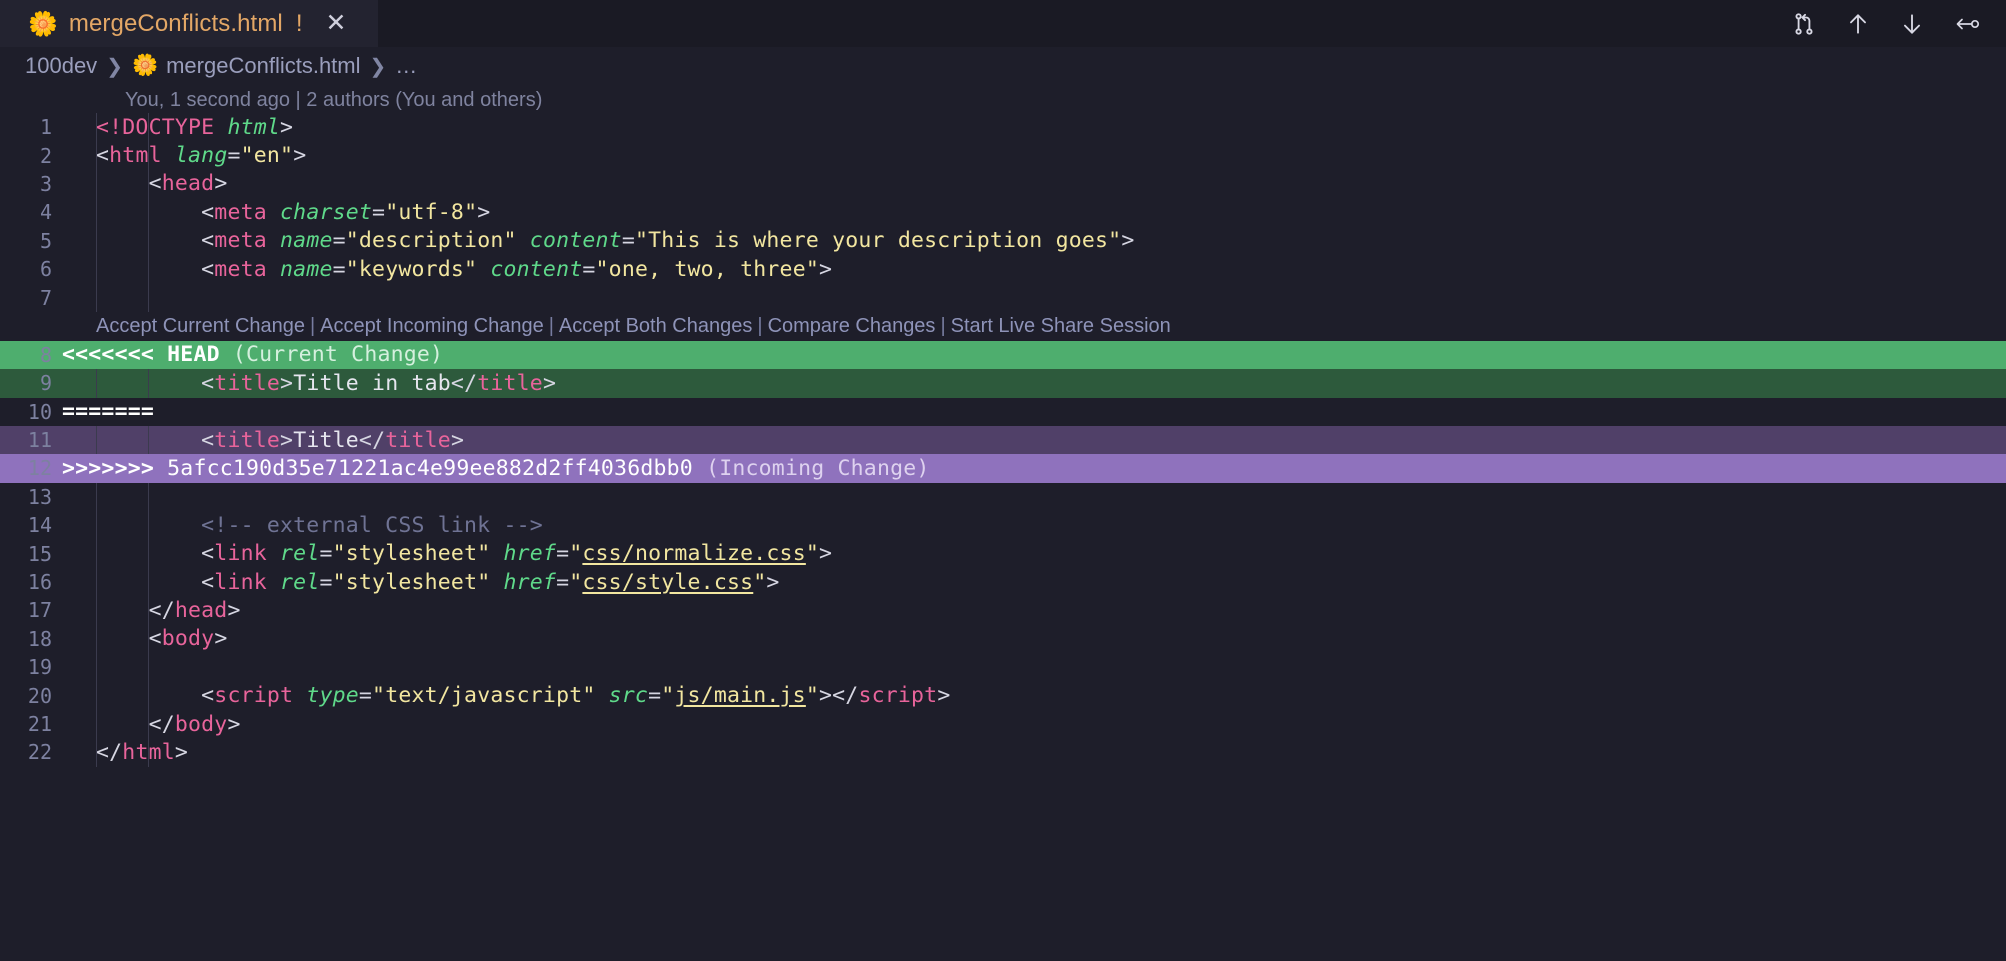 Image resolution: width=2006 pixels, height=961 pixels. Describe the element at coordinates (336, 23) in the screenshot. I see `close-icon: ✕` at that location.